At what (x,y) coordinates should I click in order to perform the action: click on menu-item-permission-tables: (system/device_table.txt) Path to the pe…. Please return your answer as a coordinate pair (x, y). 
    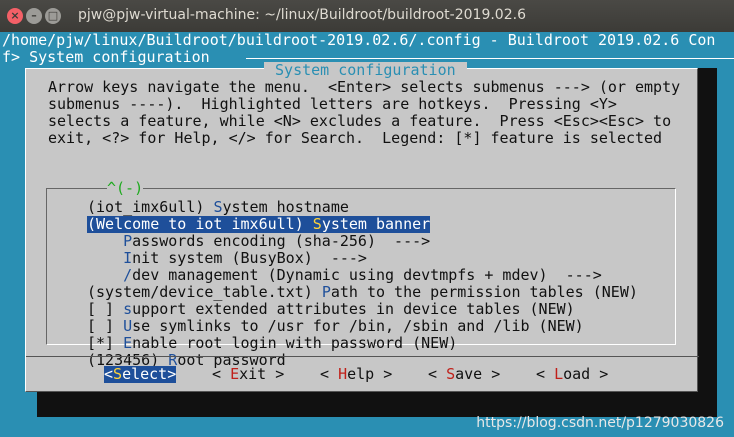
    Looking at the image, I should click on (362, 292).